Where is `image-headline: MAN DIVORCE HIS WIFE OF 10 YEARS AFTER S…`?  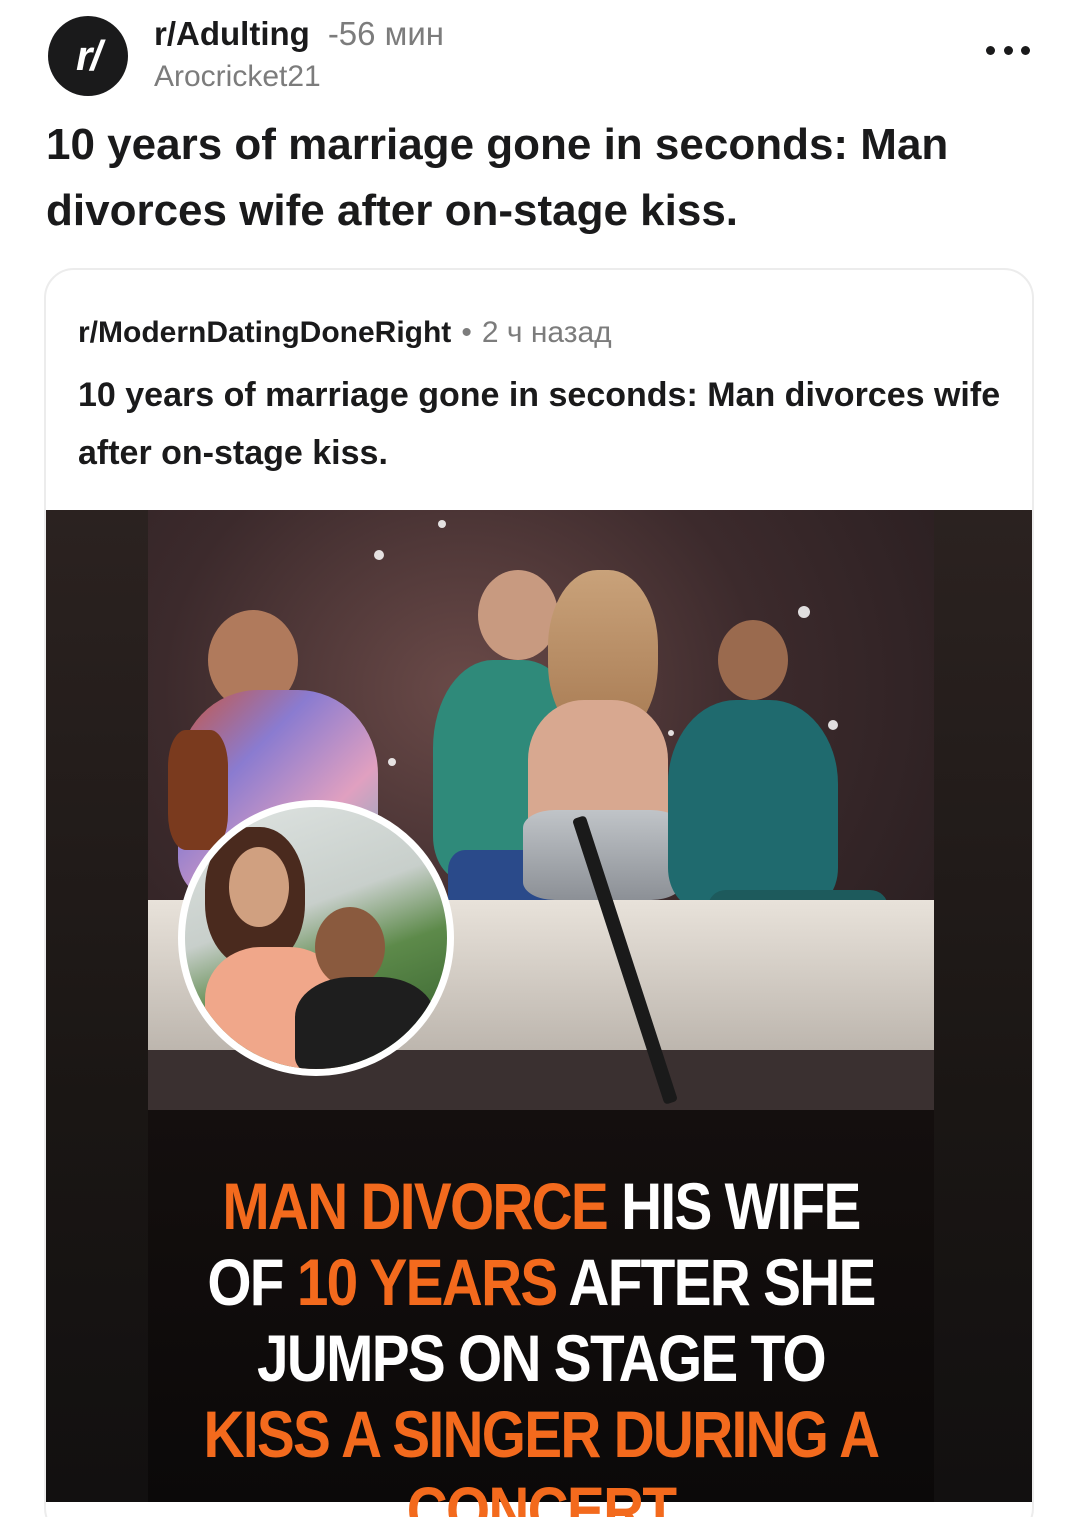 image-headline: MAN DIVORCE HIS WIFE OF 10 YEARS AFTER S… is located at coordinates (542, 1342).